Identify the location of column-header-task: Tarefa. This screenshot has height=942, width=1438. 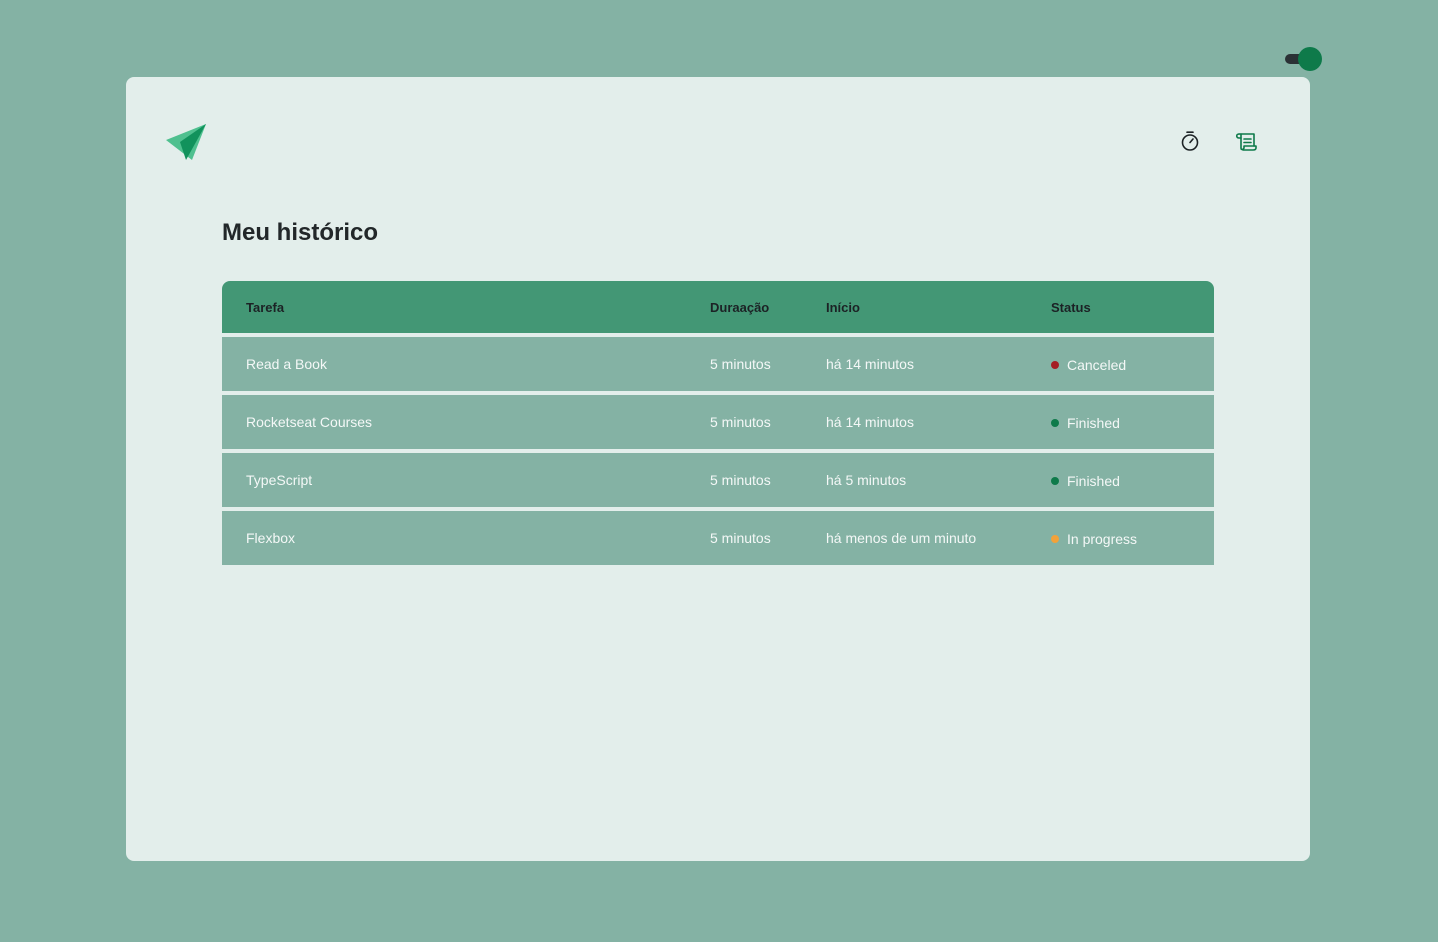
(466, 307).